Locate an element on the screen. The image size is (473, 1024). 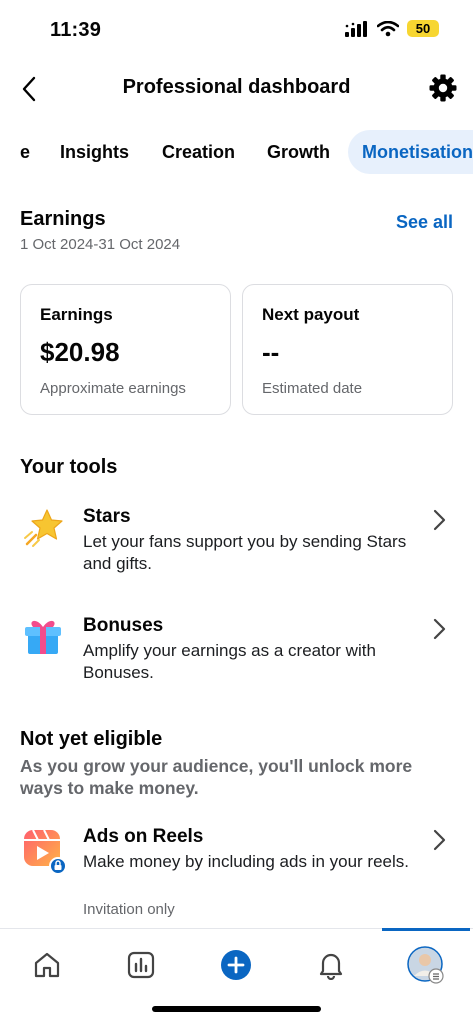
settings-button is located at coordinates (443, 88).